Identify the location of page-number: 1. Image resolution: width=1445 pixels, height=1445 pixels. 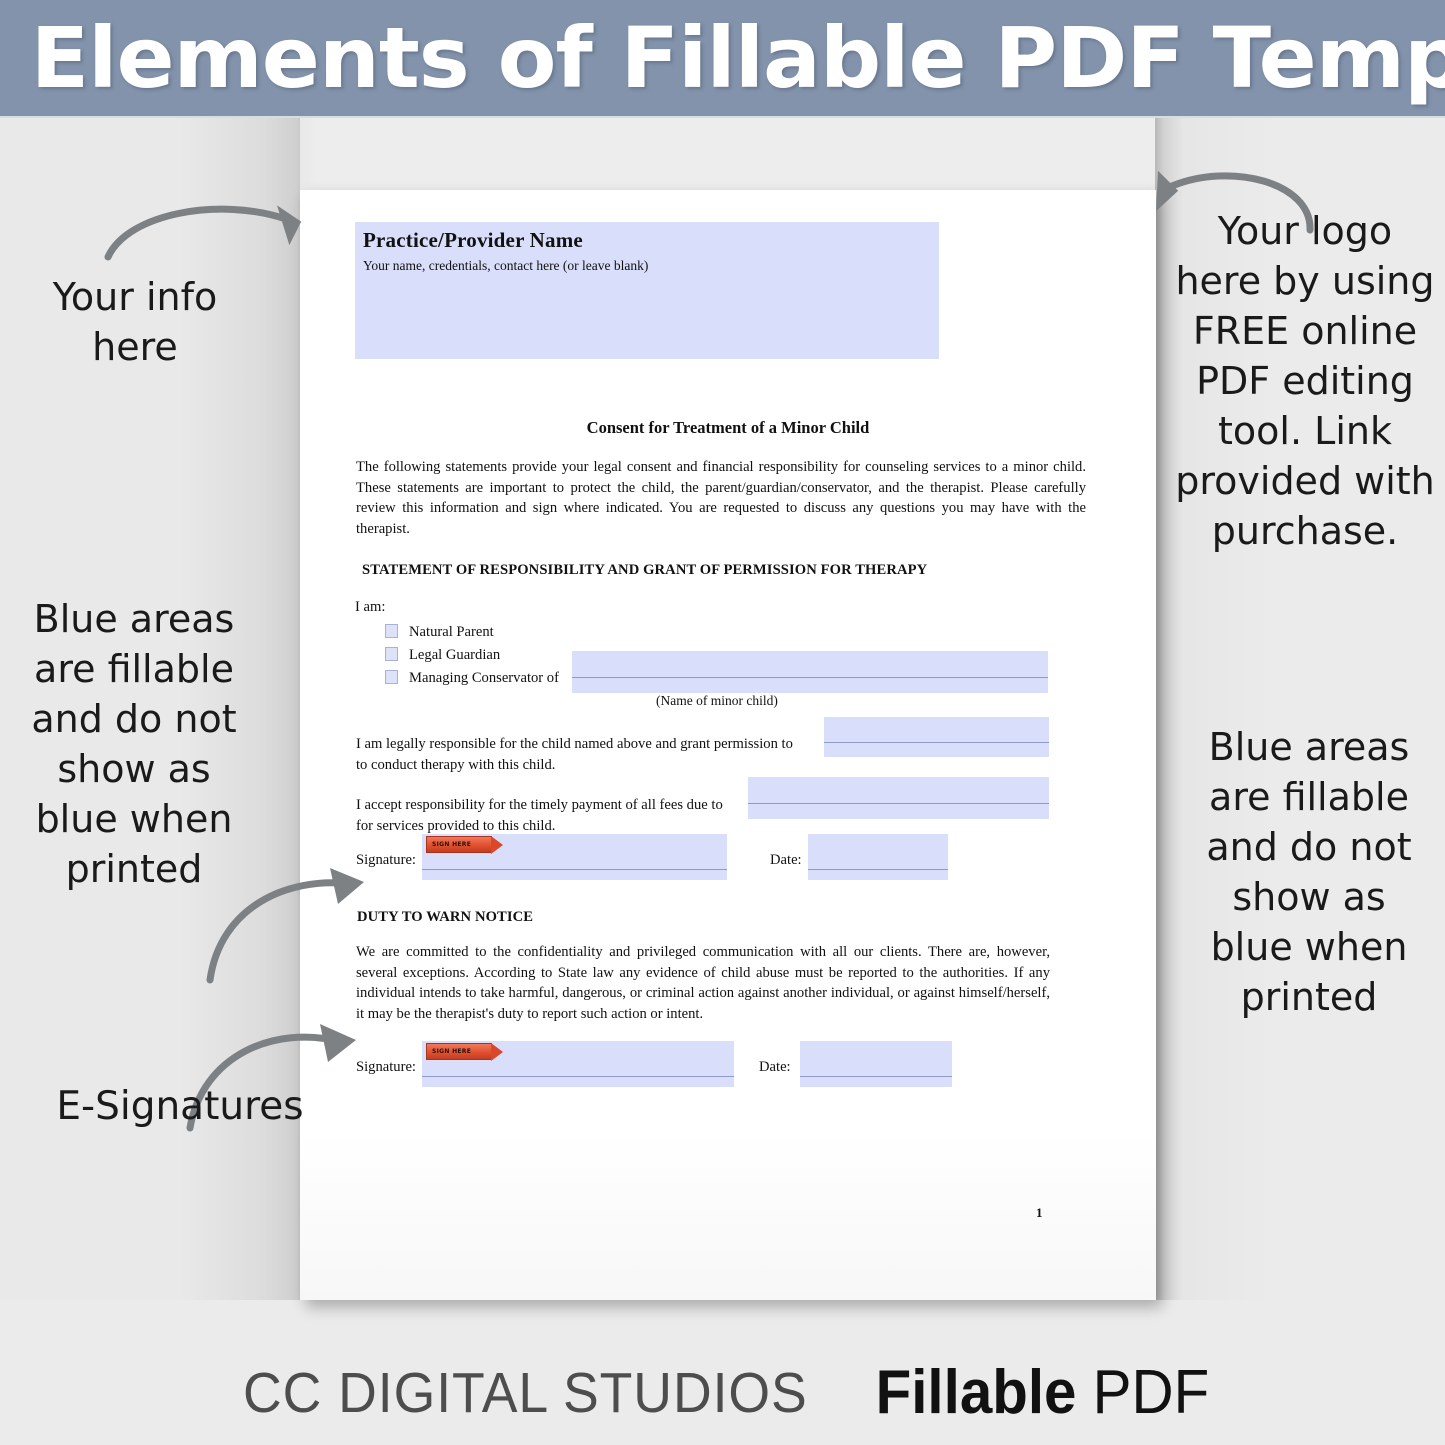
(1039, 1212).